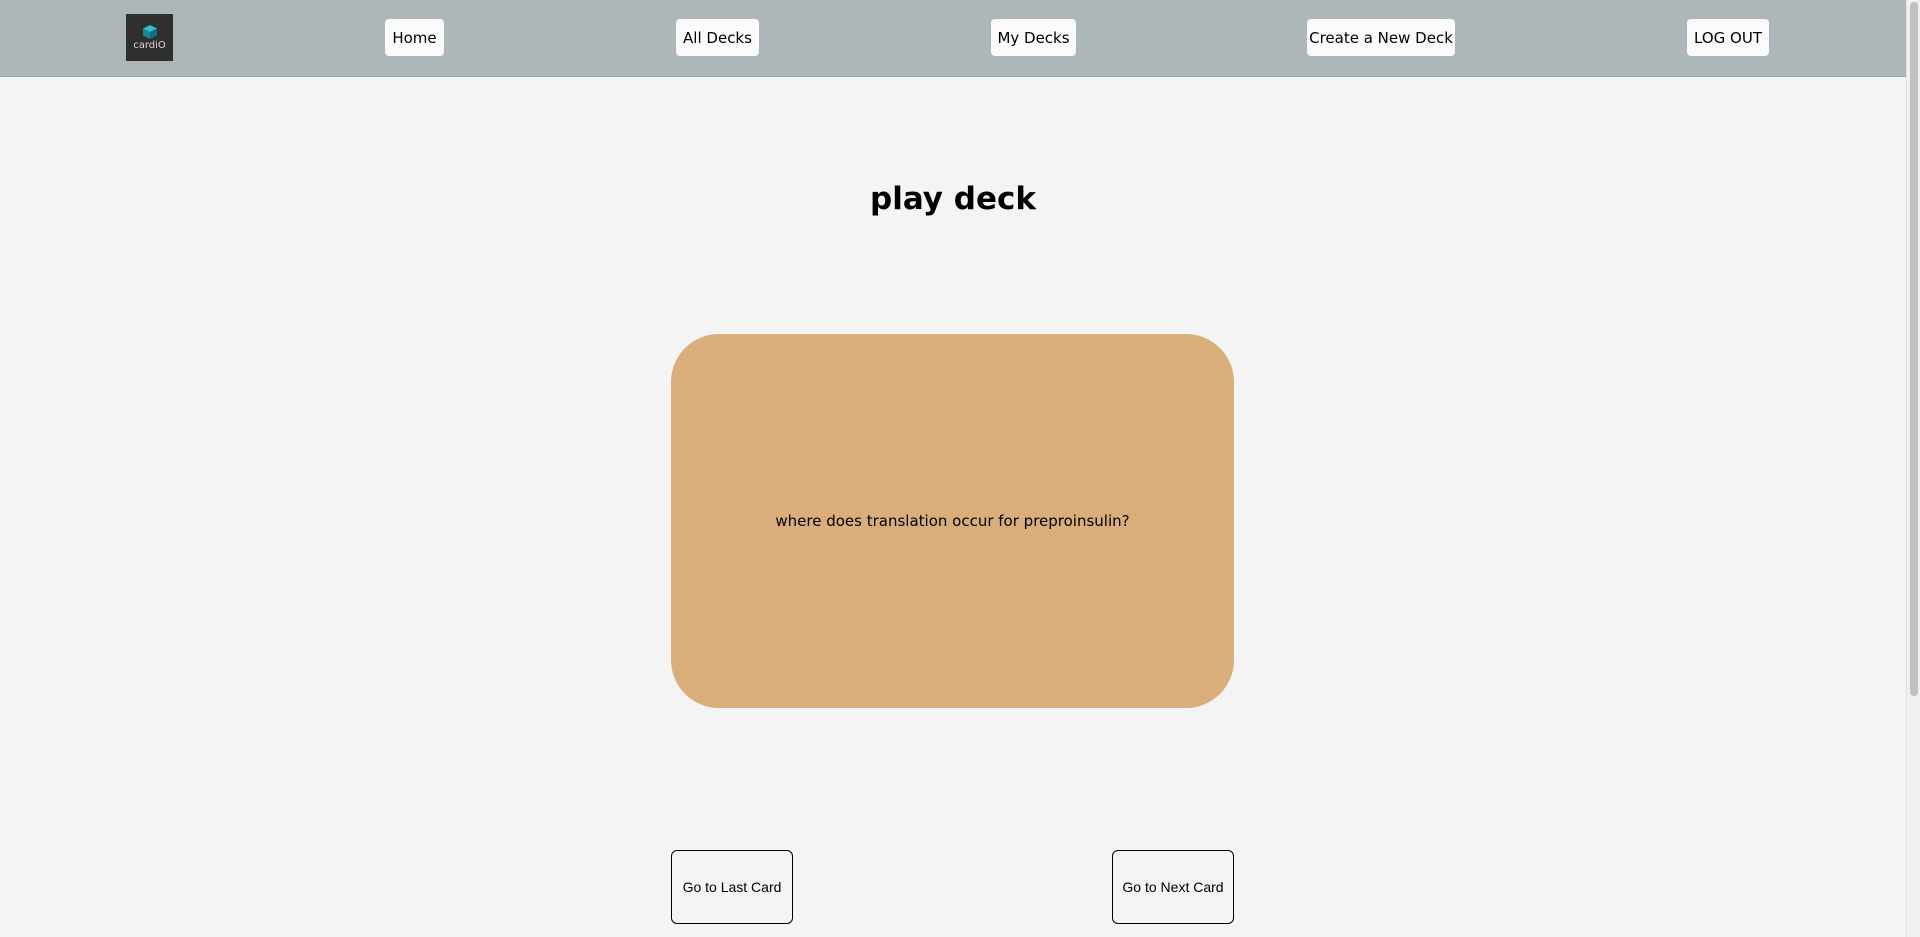  What do you see at coordinates (414, 37) in the screenshot?
I see `nav-home-button: Home` at bounding box center [414, 37].